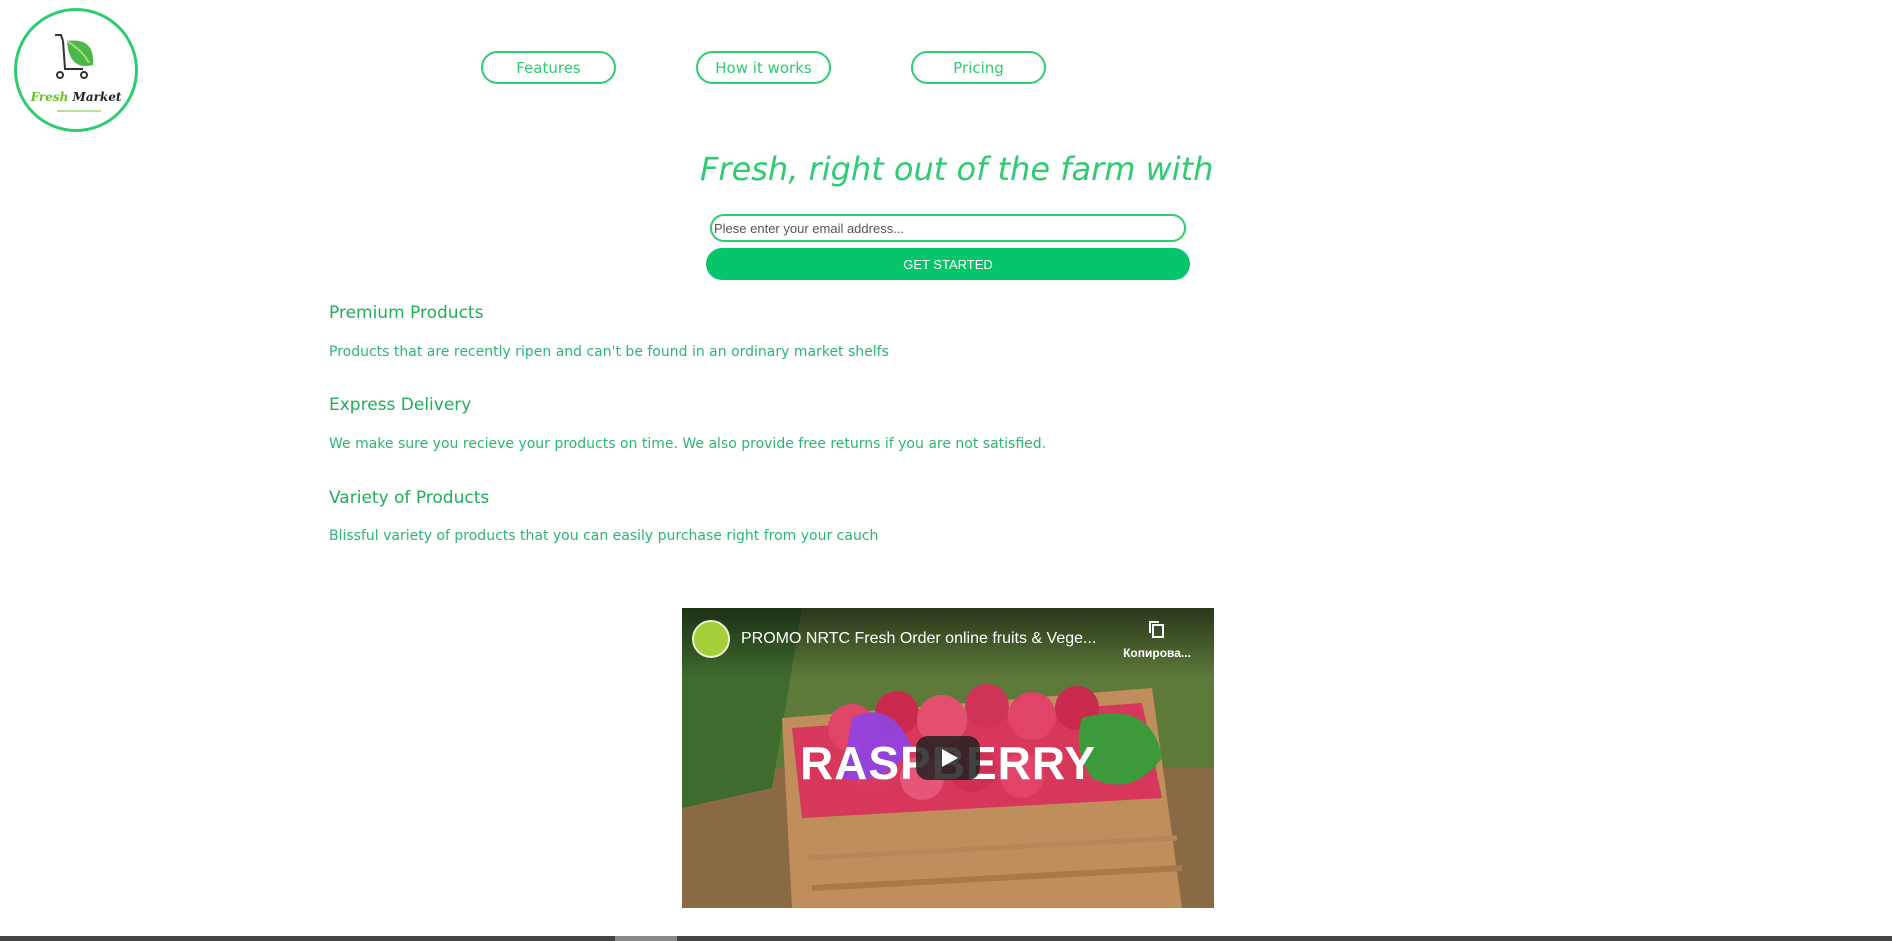  Describe the element at coordinates (97, 97) in the screenshot. I see `brand-name-part2: Market` at that location.